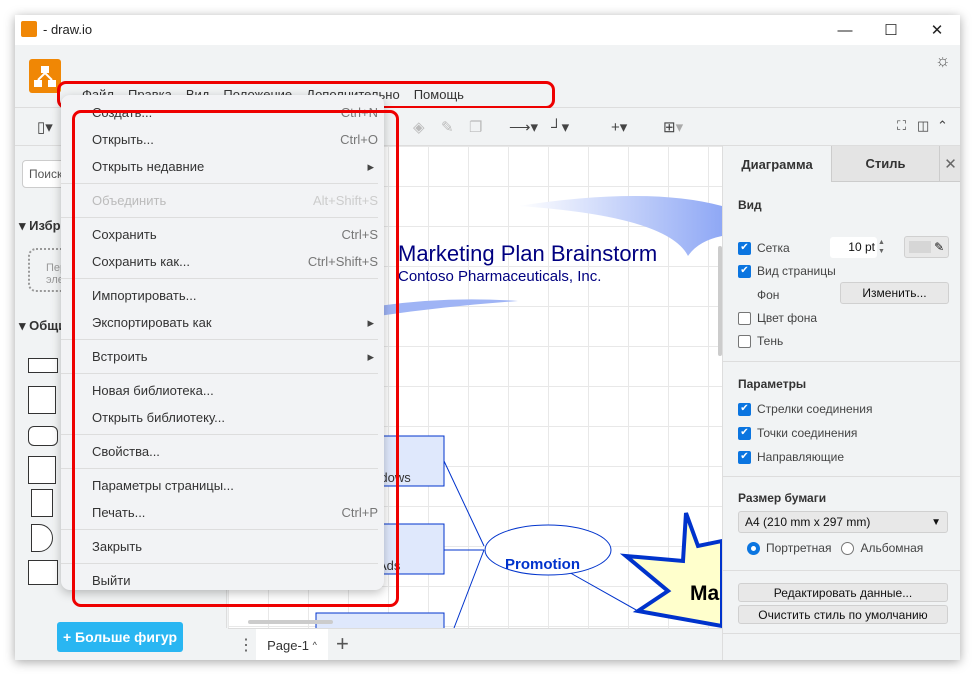 The image size is (975, 675). I want to click on bg-color-row: Цвет фона, so click(777, 318).